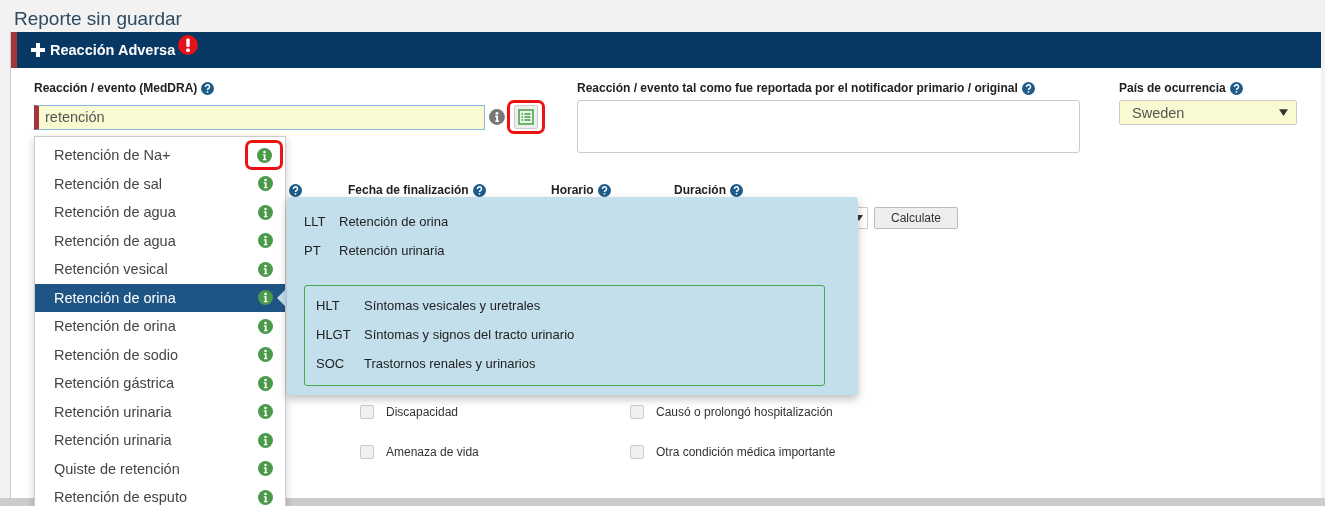 The image size is (1325, 506). What do you see at coordinates (160, 155) in the screenshot?
I see `suggestion-item: Retención de Na+` at bounding box center [160, 155].